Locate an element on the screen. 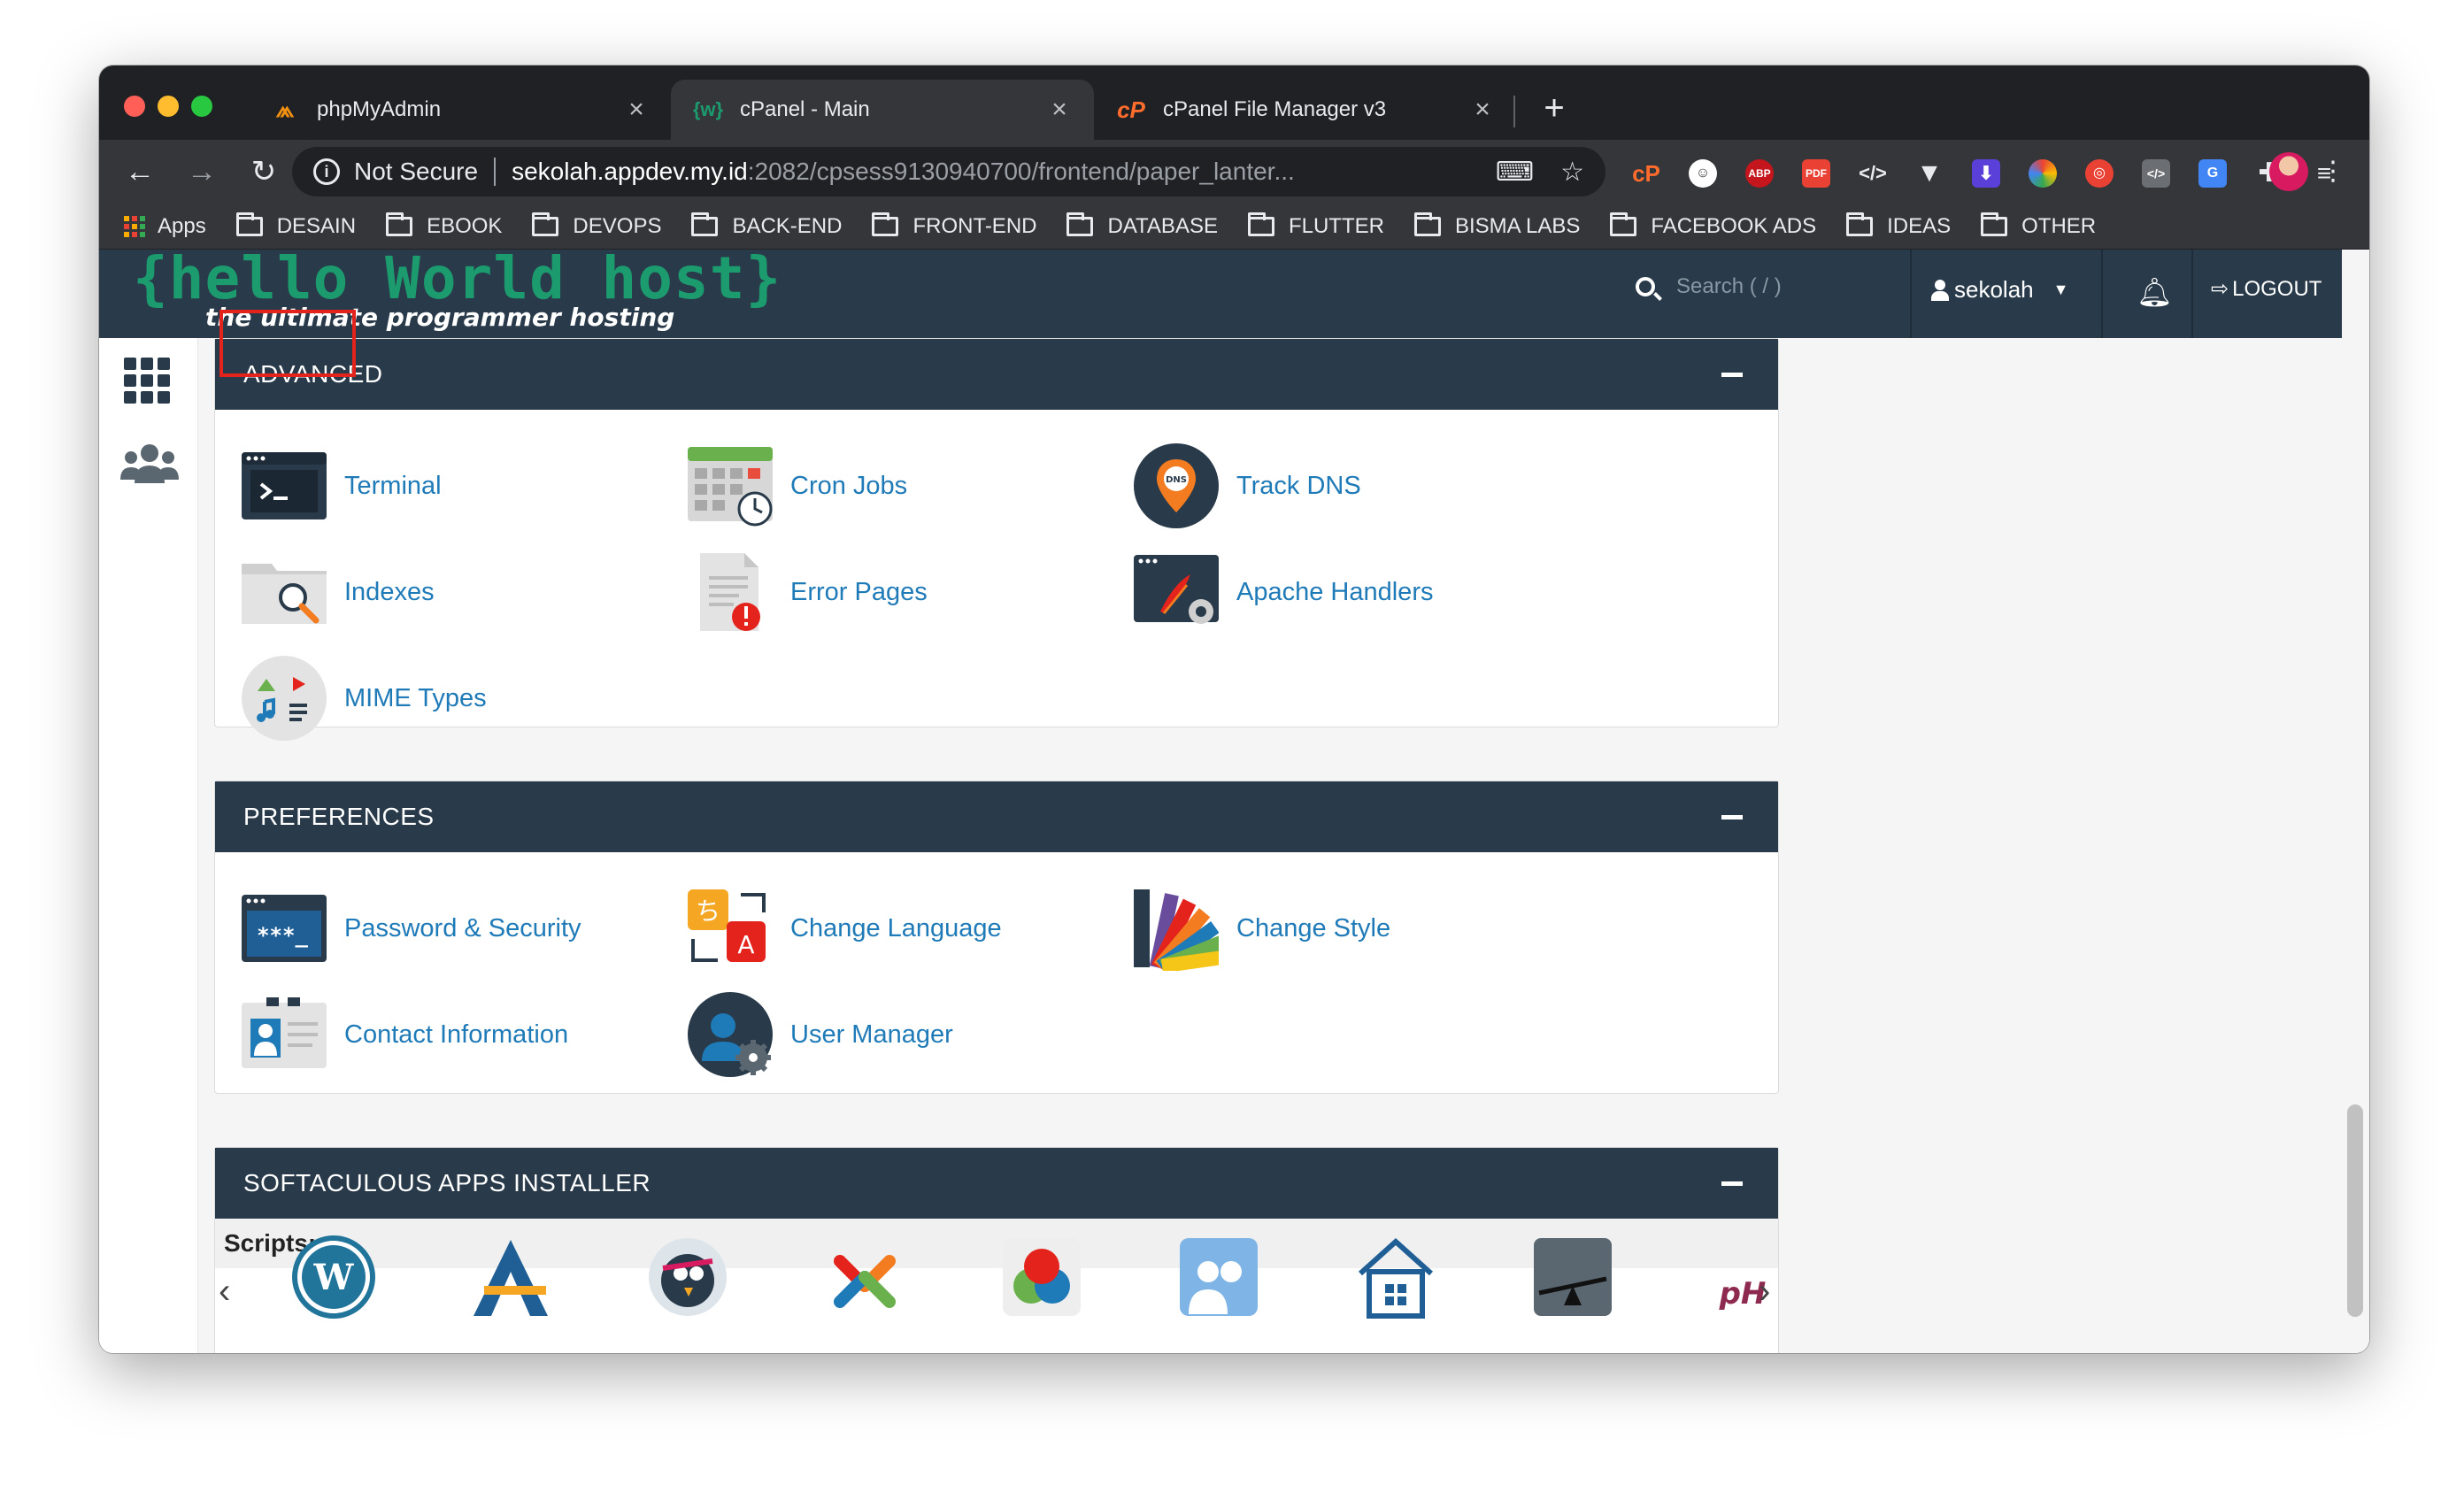 The image size is (2464, 1485). house-icon is located at coordinates (1396, 1277).